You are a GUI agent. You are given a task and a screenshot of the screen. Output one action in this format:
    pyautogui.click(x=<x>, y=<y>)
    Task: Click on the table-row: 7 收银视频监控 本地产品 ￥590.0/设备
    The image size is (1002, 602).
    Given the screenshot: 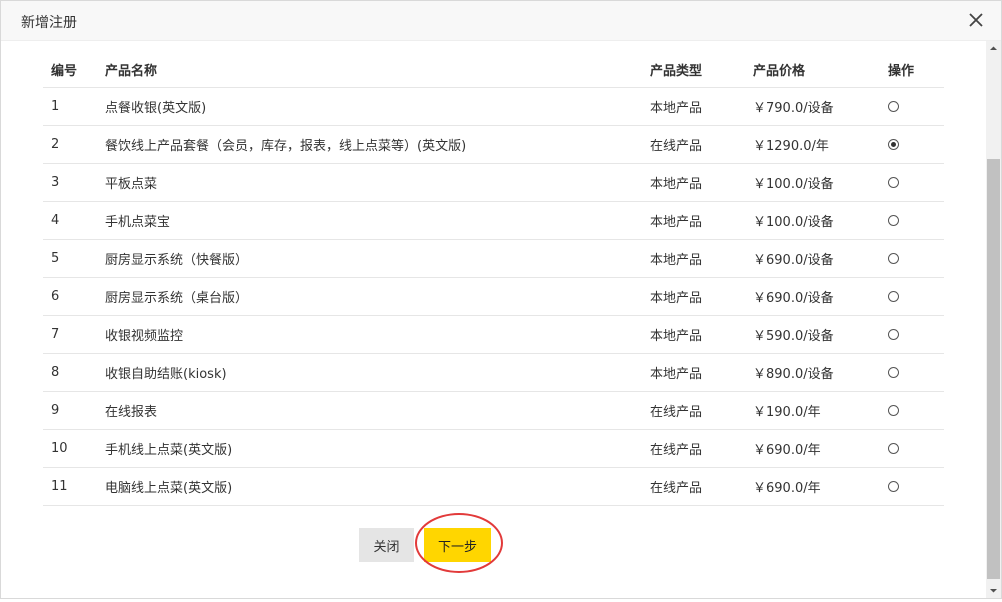 What is the action you would take?
    pyautogui.click(x=493, y=334)
    